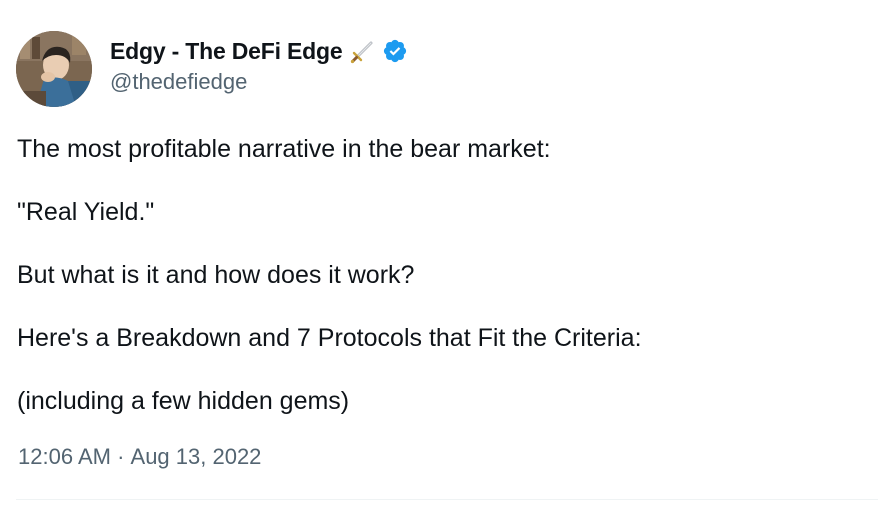  Describe the element at coordinates (226, 51) in the screenshot. I see `author-display-name: Edgy - The DeFi Edge` at that location.